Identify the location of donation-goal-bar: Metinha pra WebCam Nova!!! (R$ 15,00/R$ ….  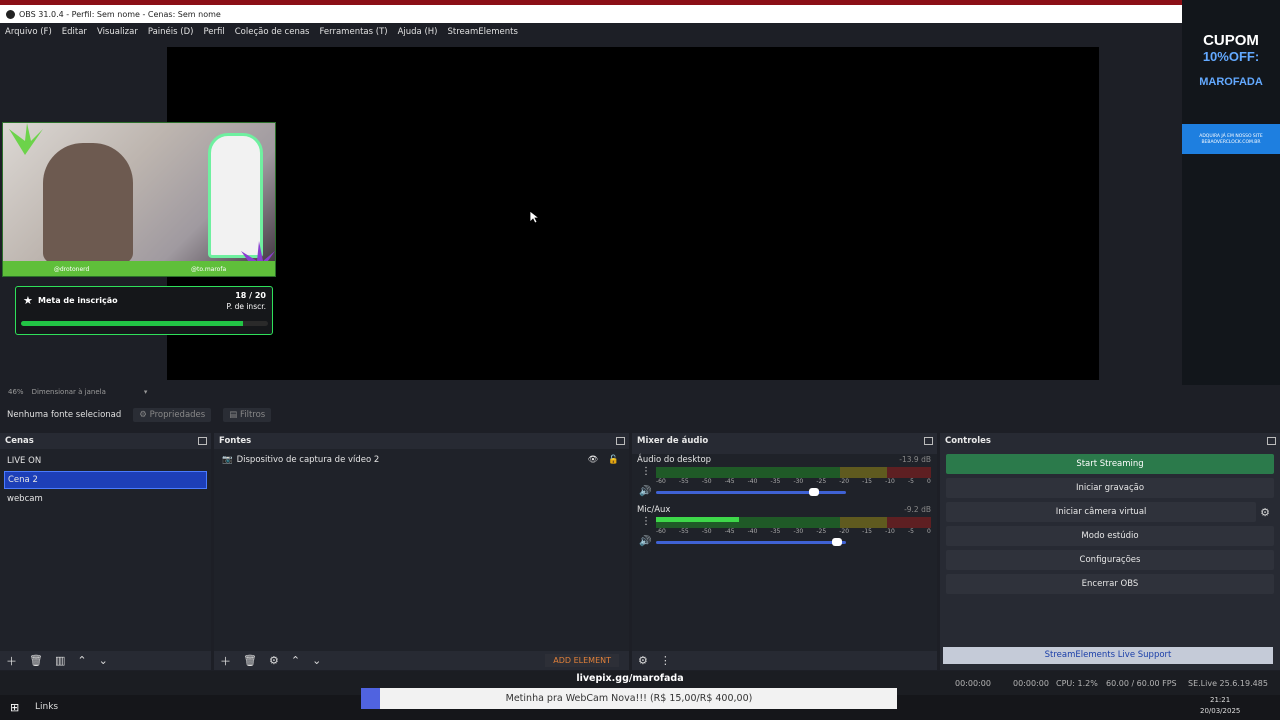
(629, 698).